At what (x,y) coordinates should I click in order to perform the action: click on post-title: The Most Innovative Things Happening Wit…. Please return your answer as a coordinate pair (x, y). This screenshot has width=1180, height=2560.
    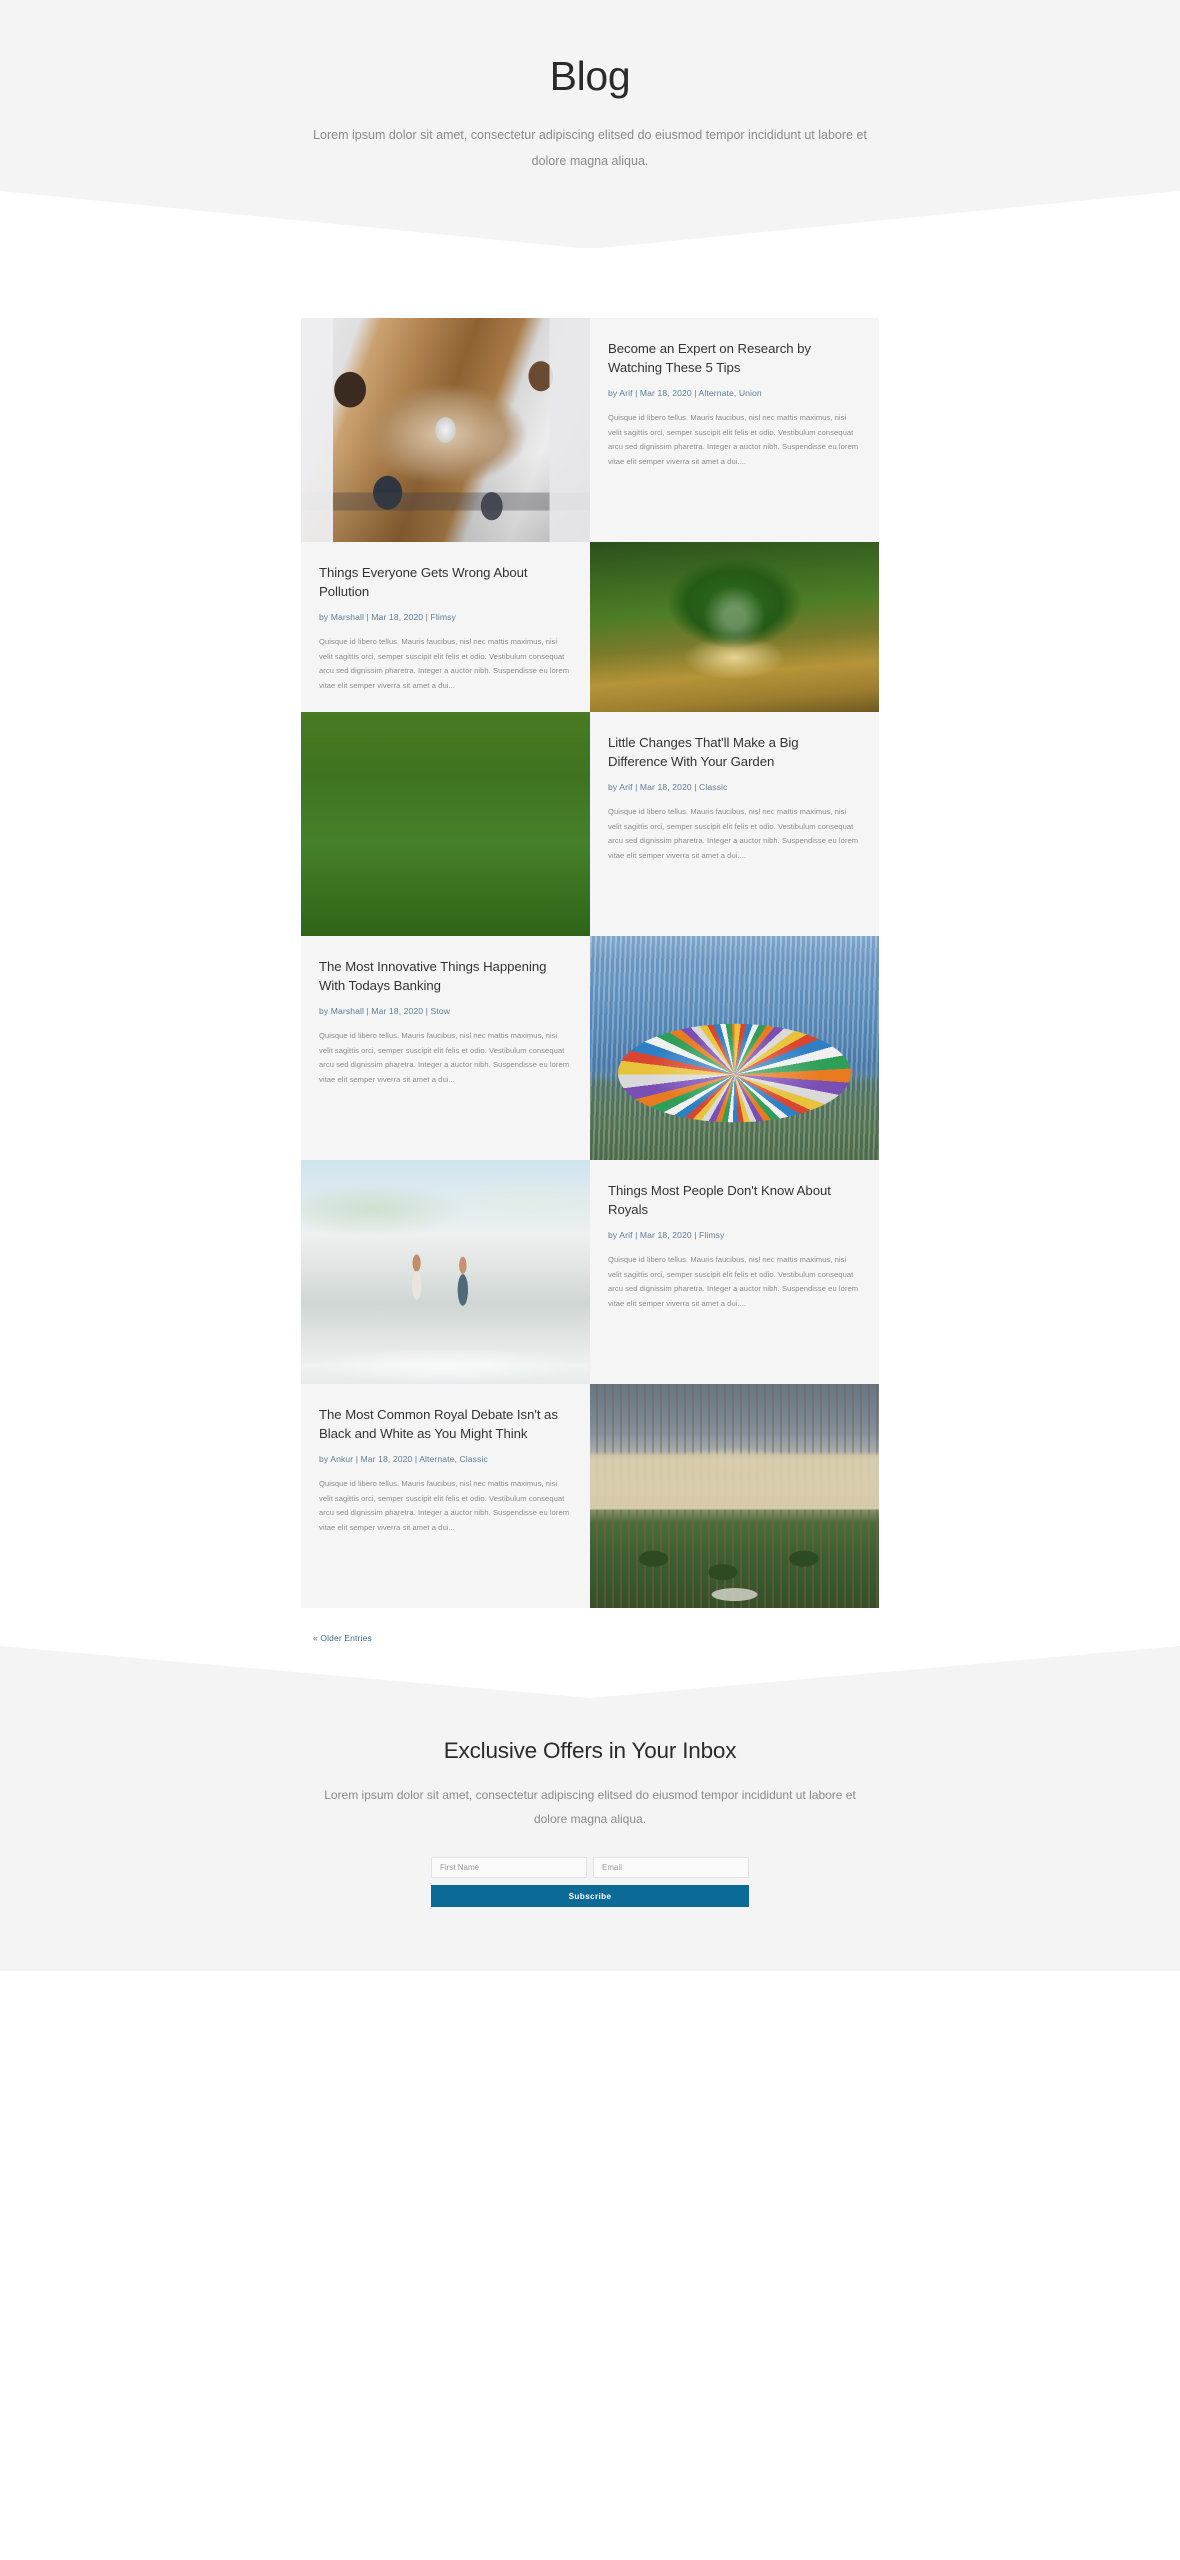
    Looking at the image, I should click on (445, 976).